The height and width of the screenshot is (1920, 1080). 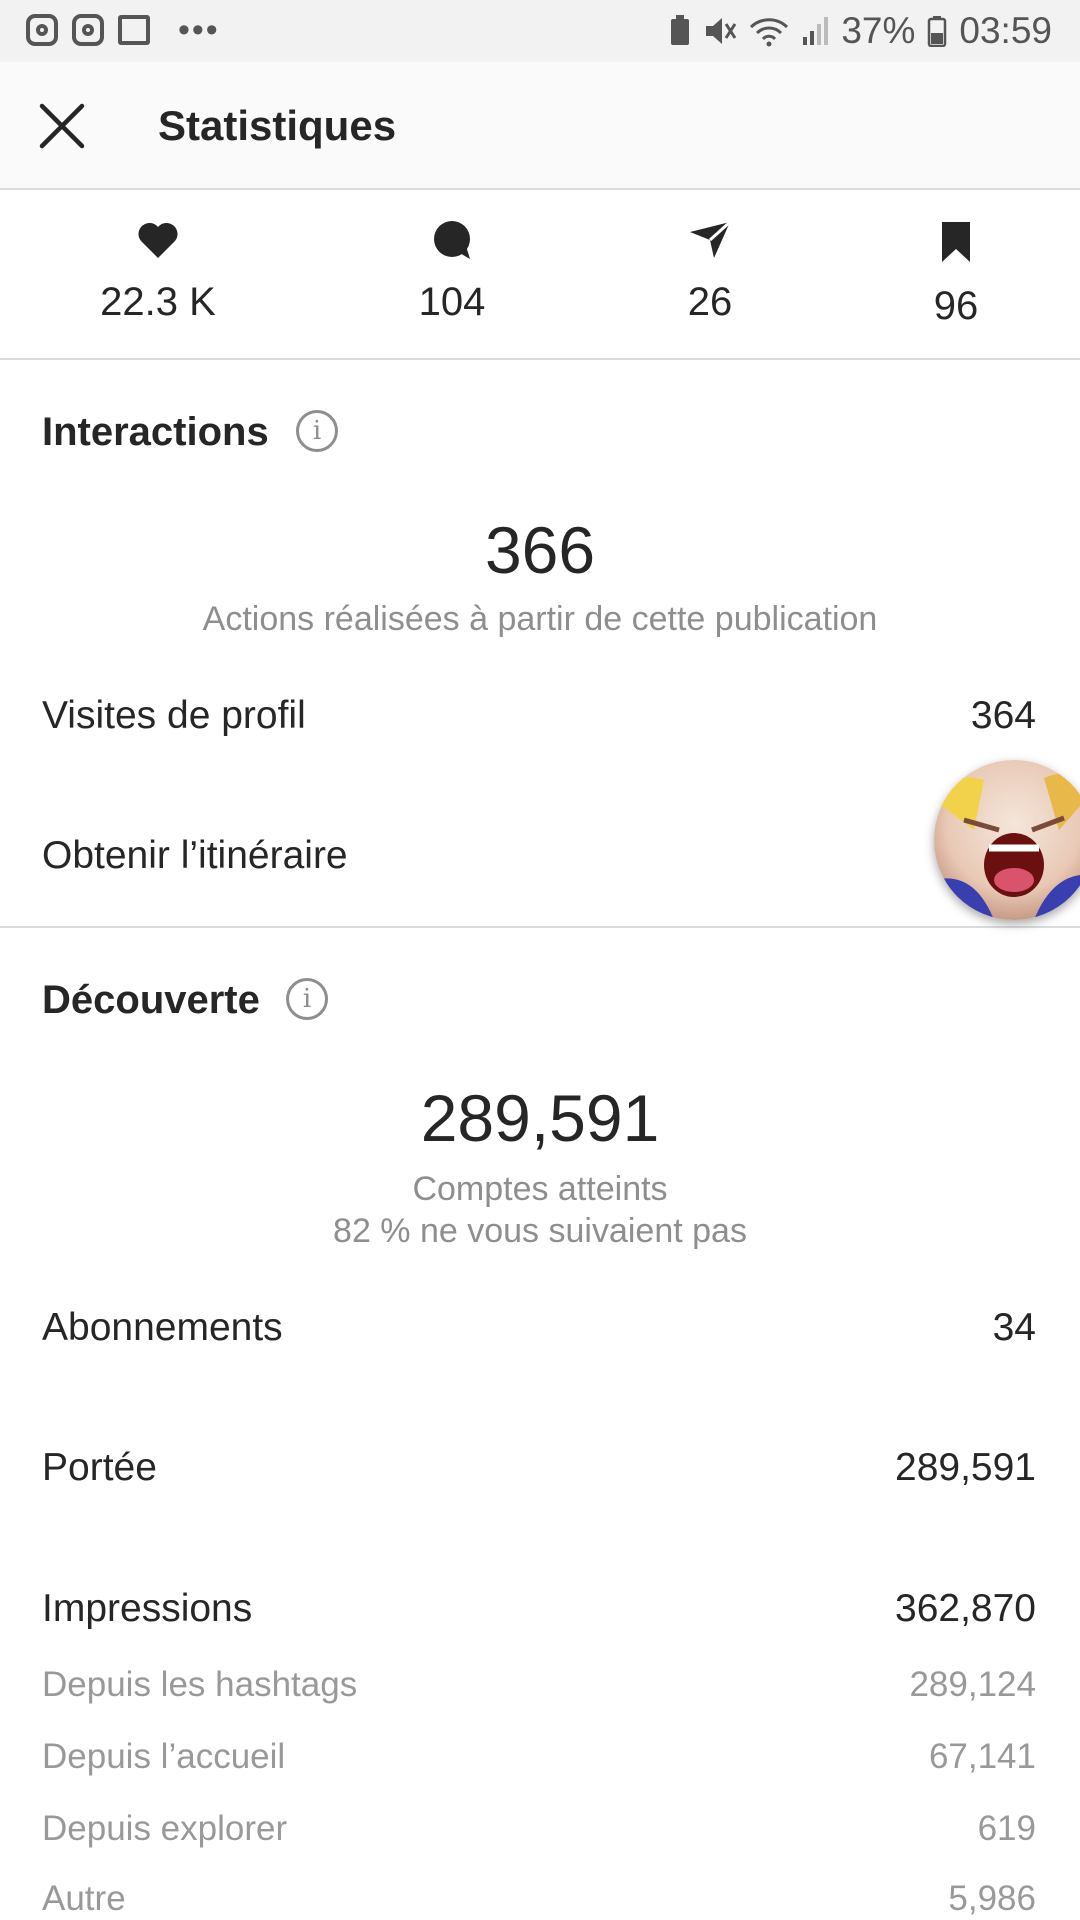 What do you see at coordinates (680, 30) in the screenshot?
I see `battery-saver-icon` at bounding box center [680, 30].